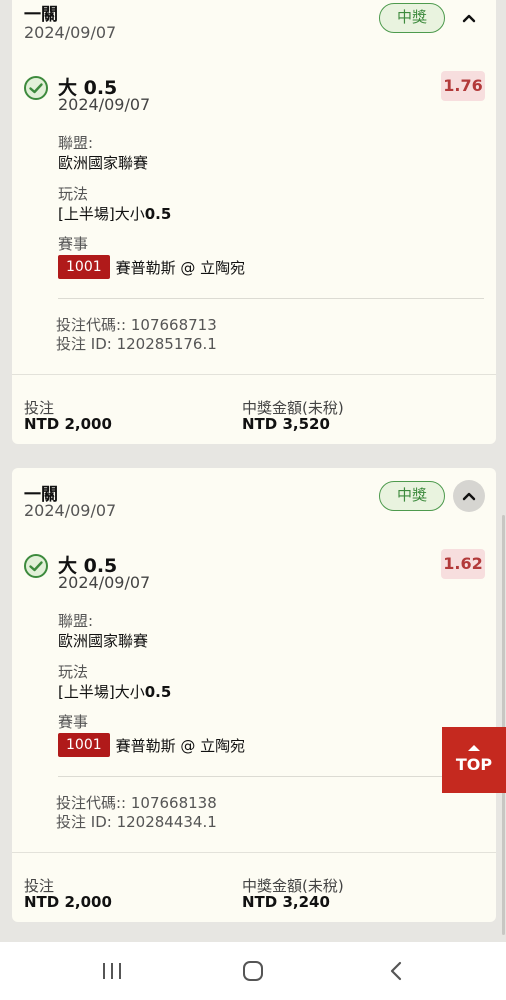  Describe the element at coordinates (463, 86) in the screenshot. I see `odds-badge: 1.76` at that location.